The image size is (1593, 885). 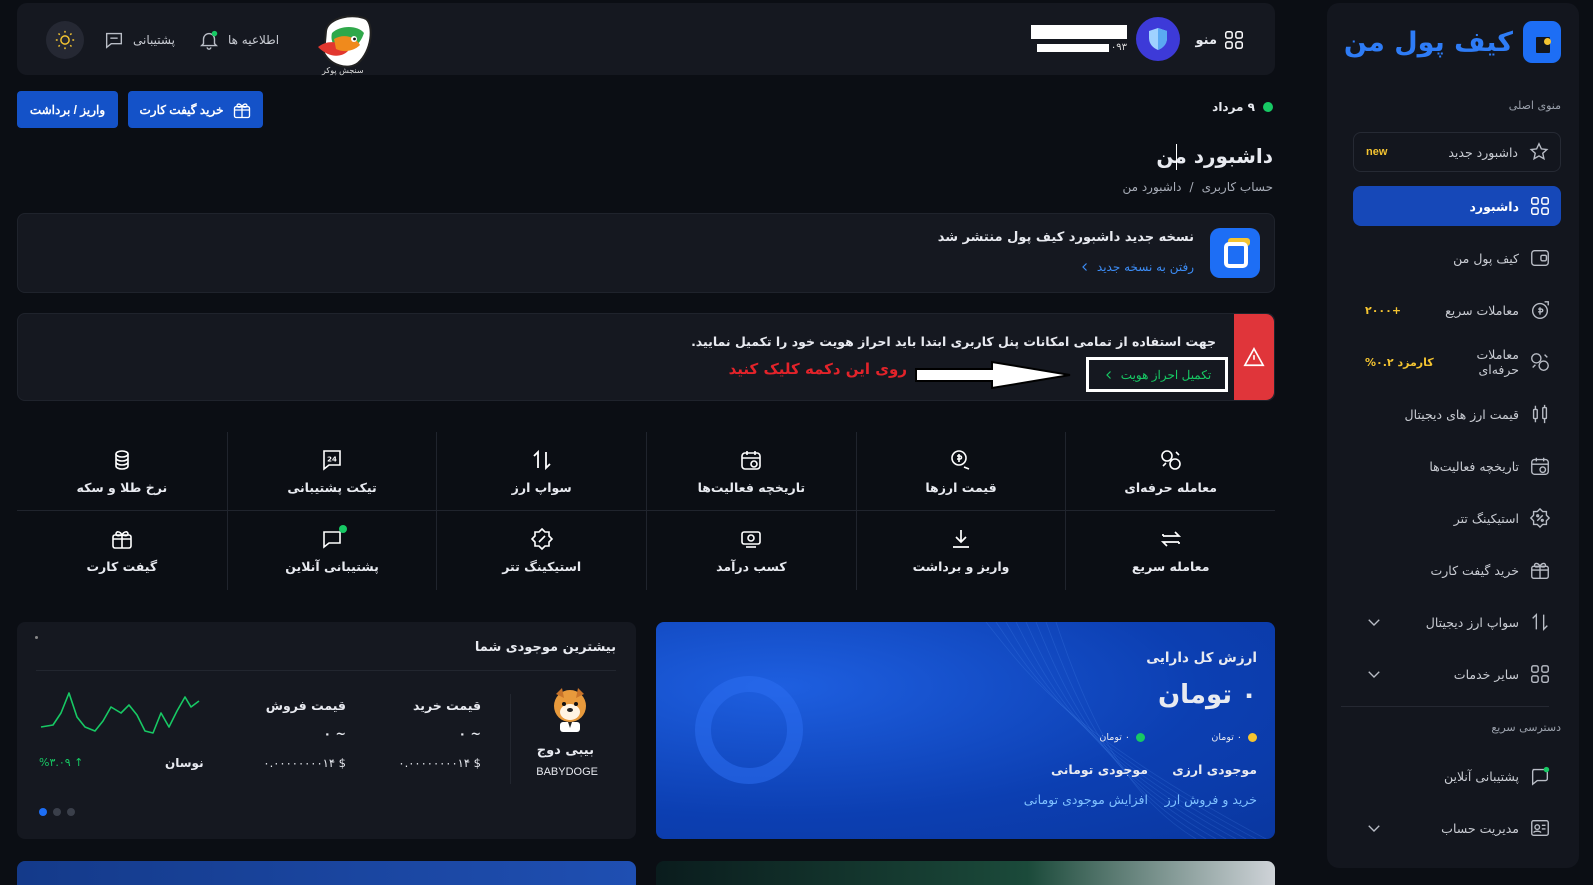 I want to click on increase-toman-link: افزایش موجودی تومانی, so click(x=1086, y=799).